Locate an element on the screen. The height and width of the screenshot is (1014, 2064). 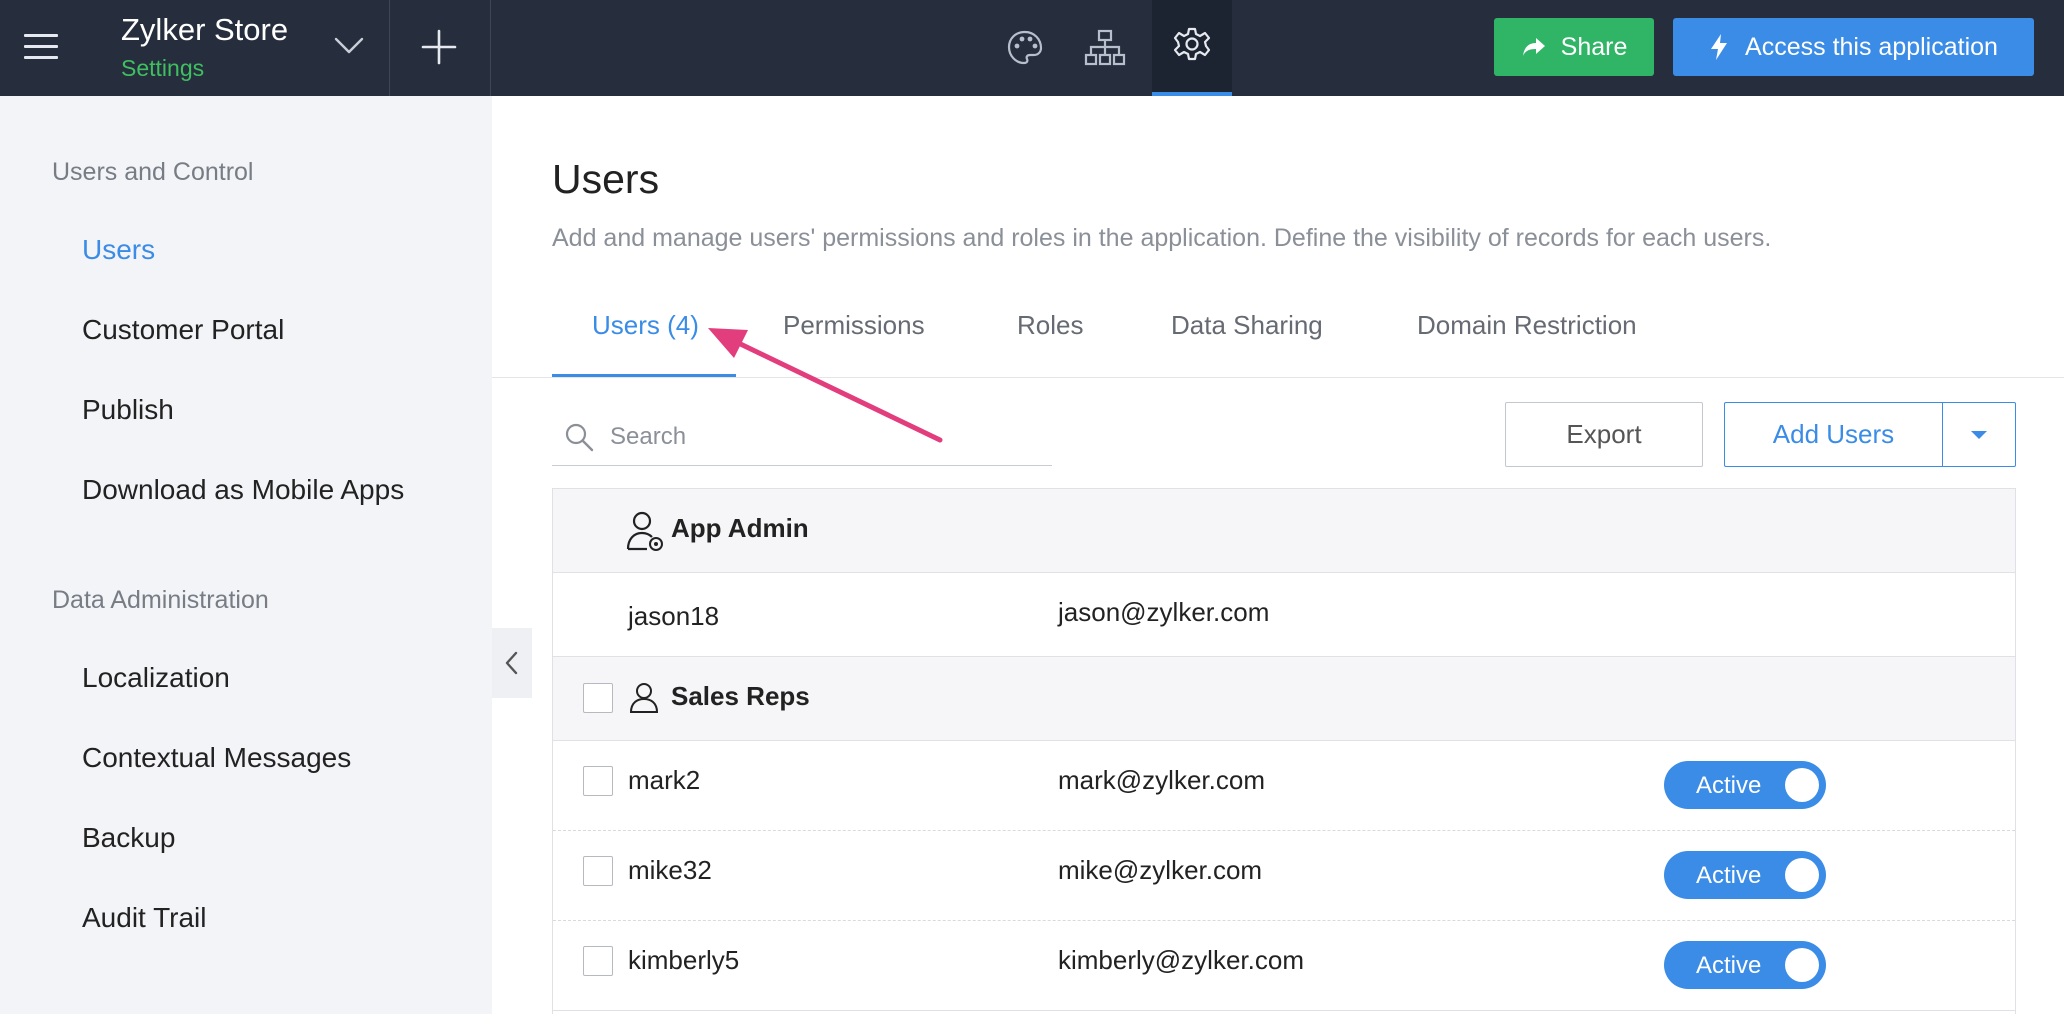
gear-icon is located at coordinates (1192, 48).